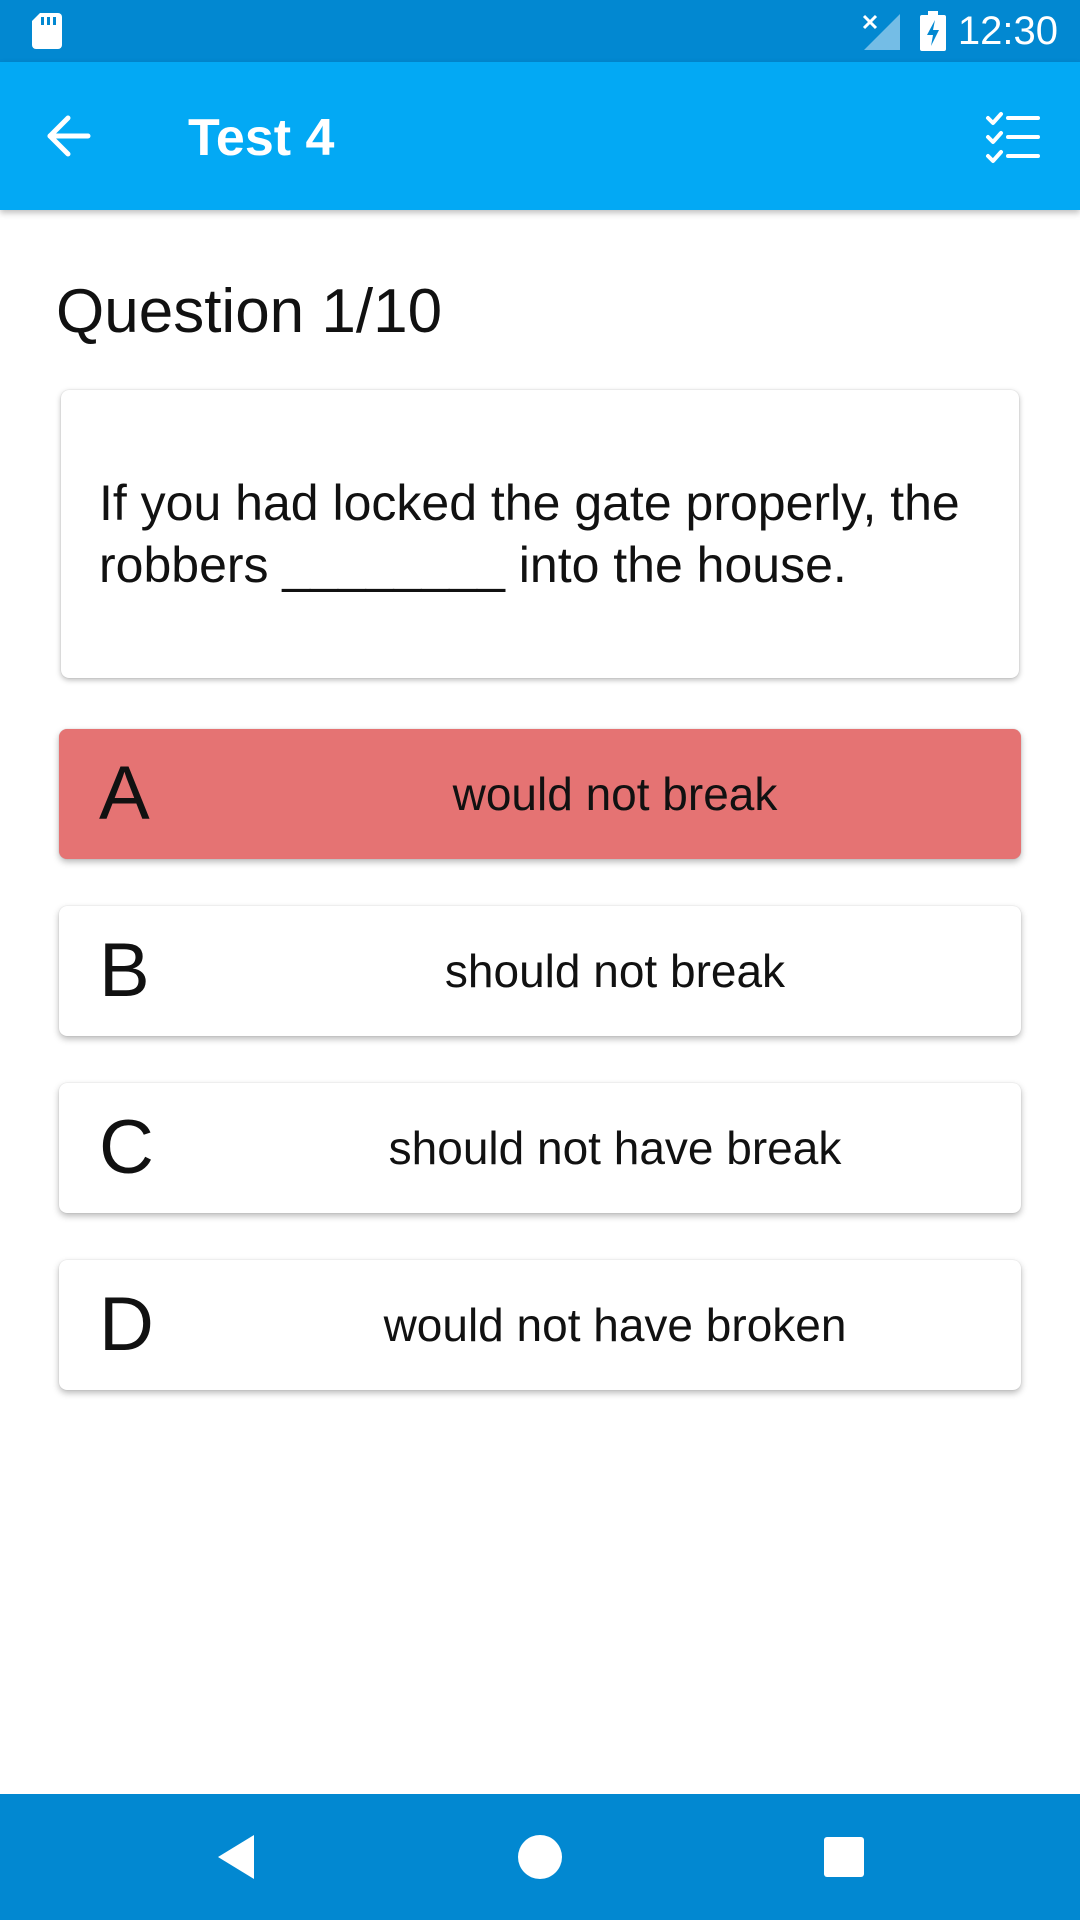 This screenshot has width=1080, height=1920. What do you see at coordinates (126, 1324) in the screenshot?
I see `option-letter: D` at bounding box center [126, 1324].